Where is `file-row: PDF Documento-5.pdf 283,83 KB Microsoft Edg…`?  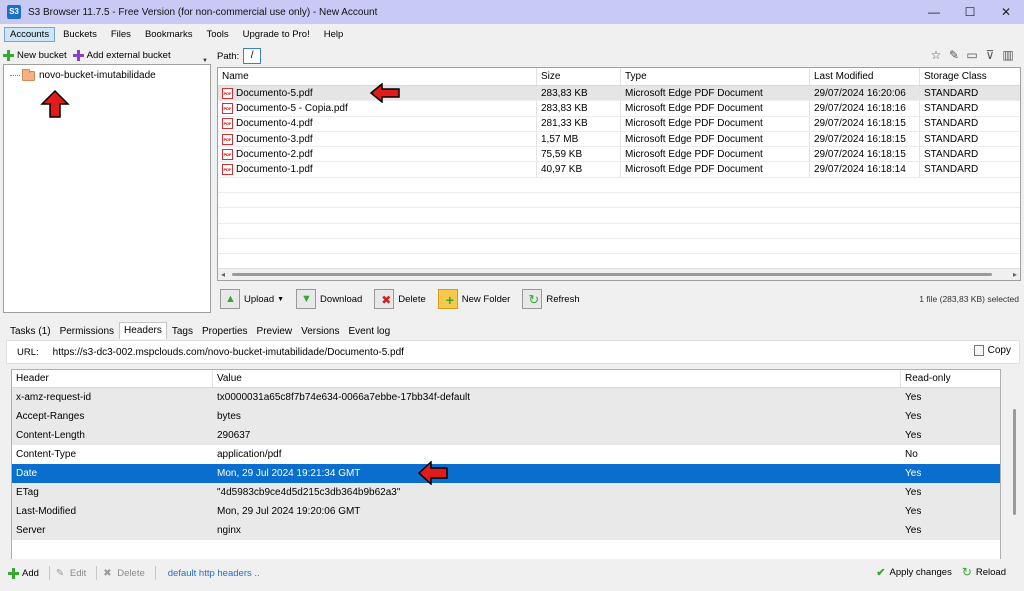
file-row: PDF Documento-5.pdf 283,83 KB Microsoft Edg… is located at coordinates (619, 94).